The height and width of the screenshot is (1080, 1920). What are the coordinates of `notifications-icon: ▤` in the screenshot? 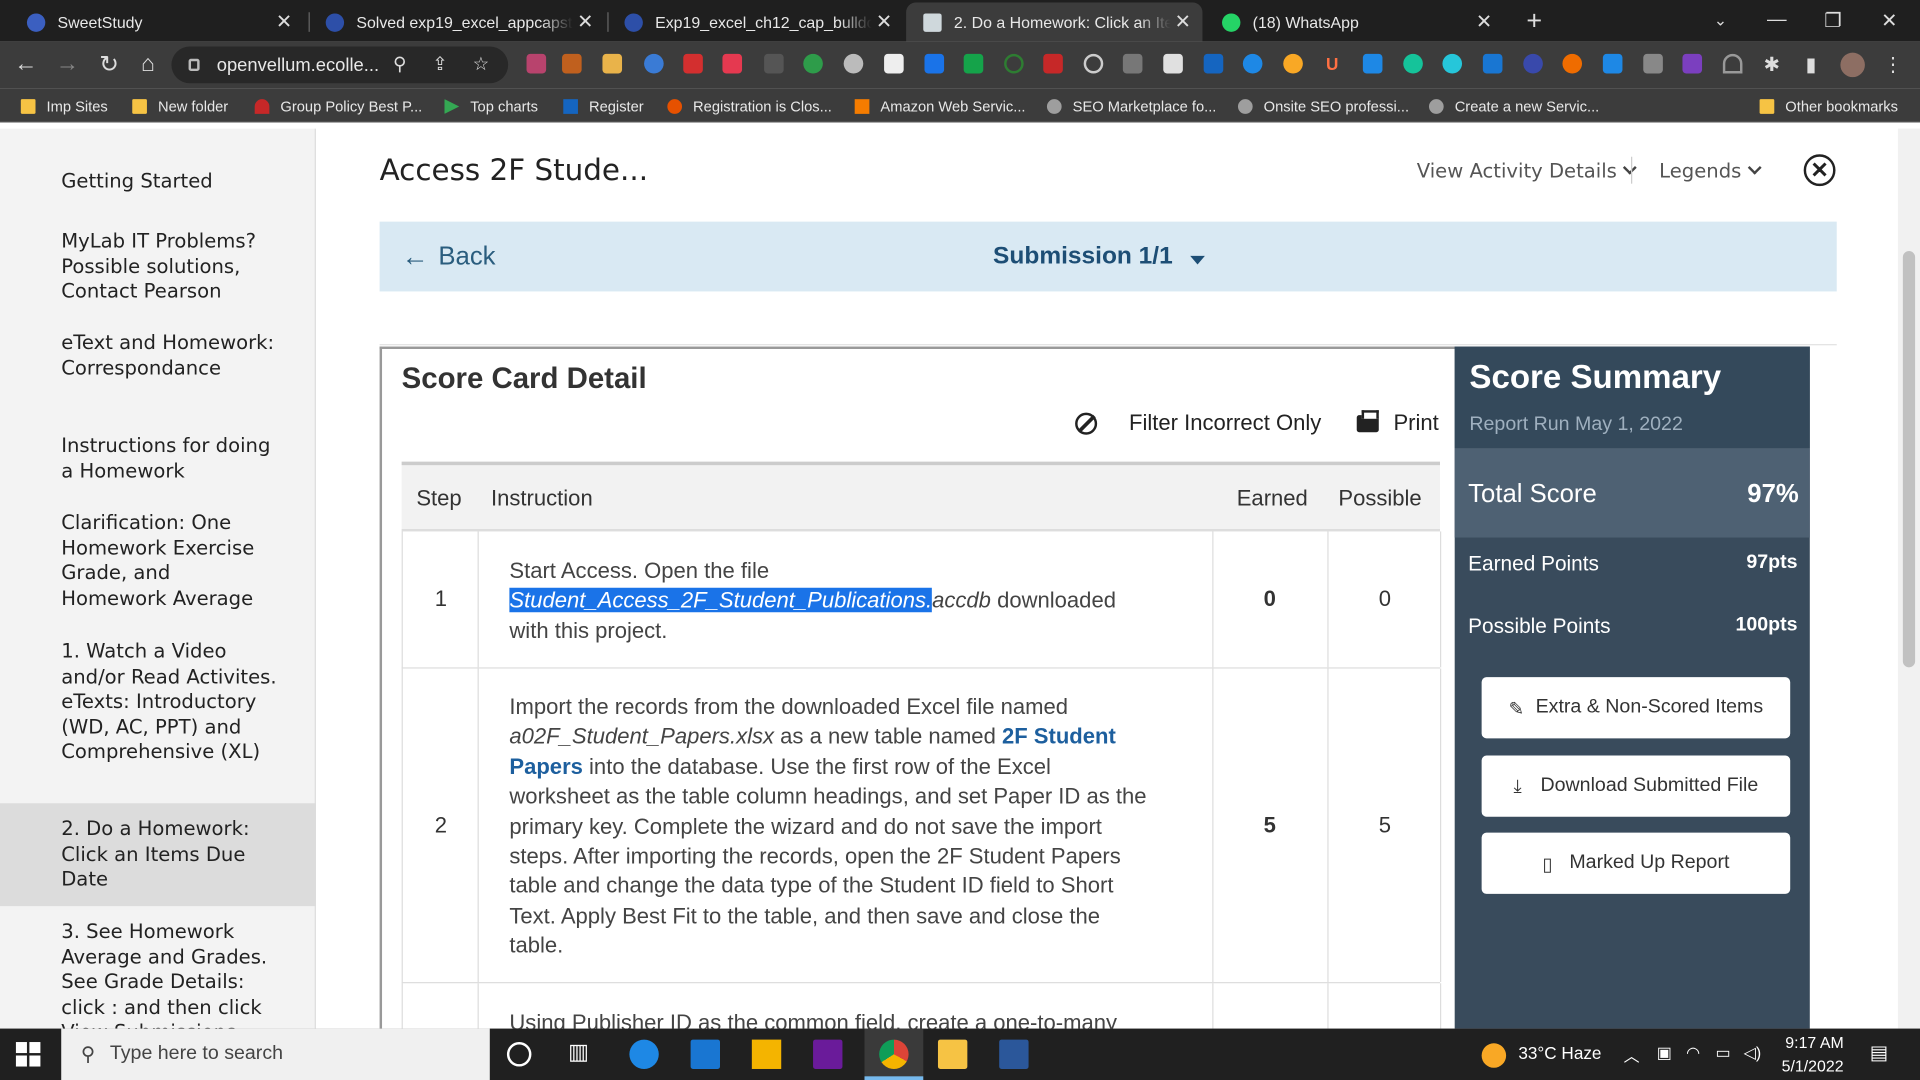 It's located at (1879, 1053).